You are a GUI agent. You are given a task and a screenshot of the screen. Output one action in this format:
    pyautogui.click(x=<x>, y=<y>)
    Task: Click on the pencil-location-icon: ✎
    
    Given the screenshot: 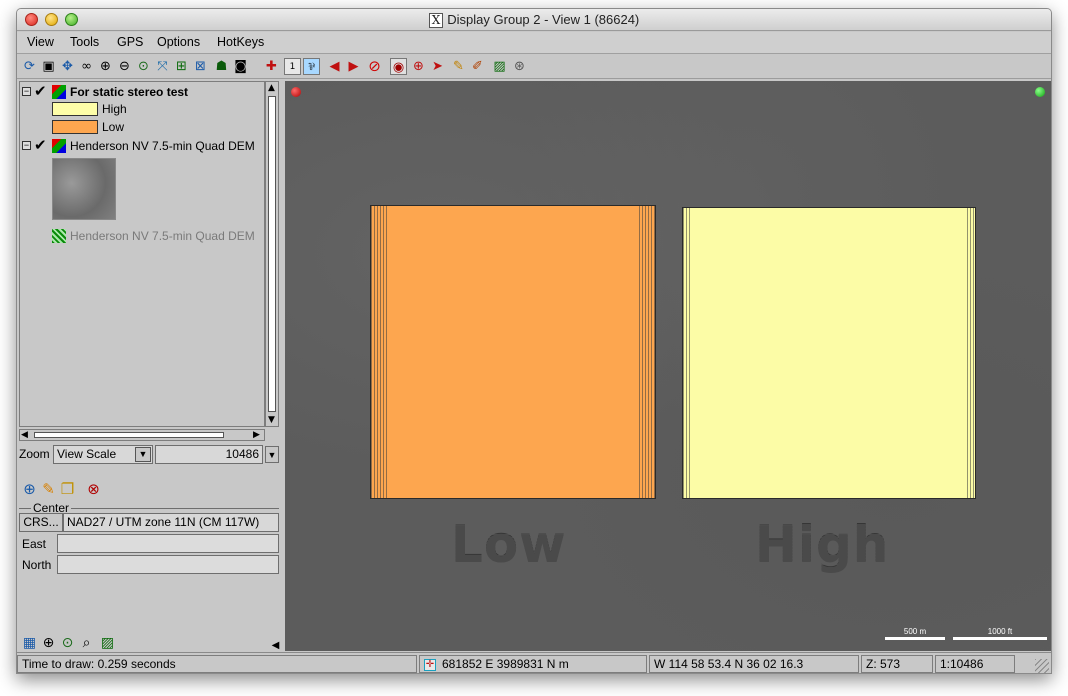 What is the action you would take?
    pyautogui.click(x=48, y=489)
    